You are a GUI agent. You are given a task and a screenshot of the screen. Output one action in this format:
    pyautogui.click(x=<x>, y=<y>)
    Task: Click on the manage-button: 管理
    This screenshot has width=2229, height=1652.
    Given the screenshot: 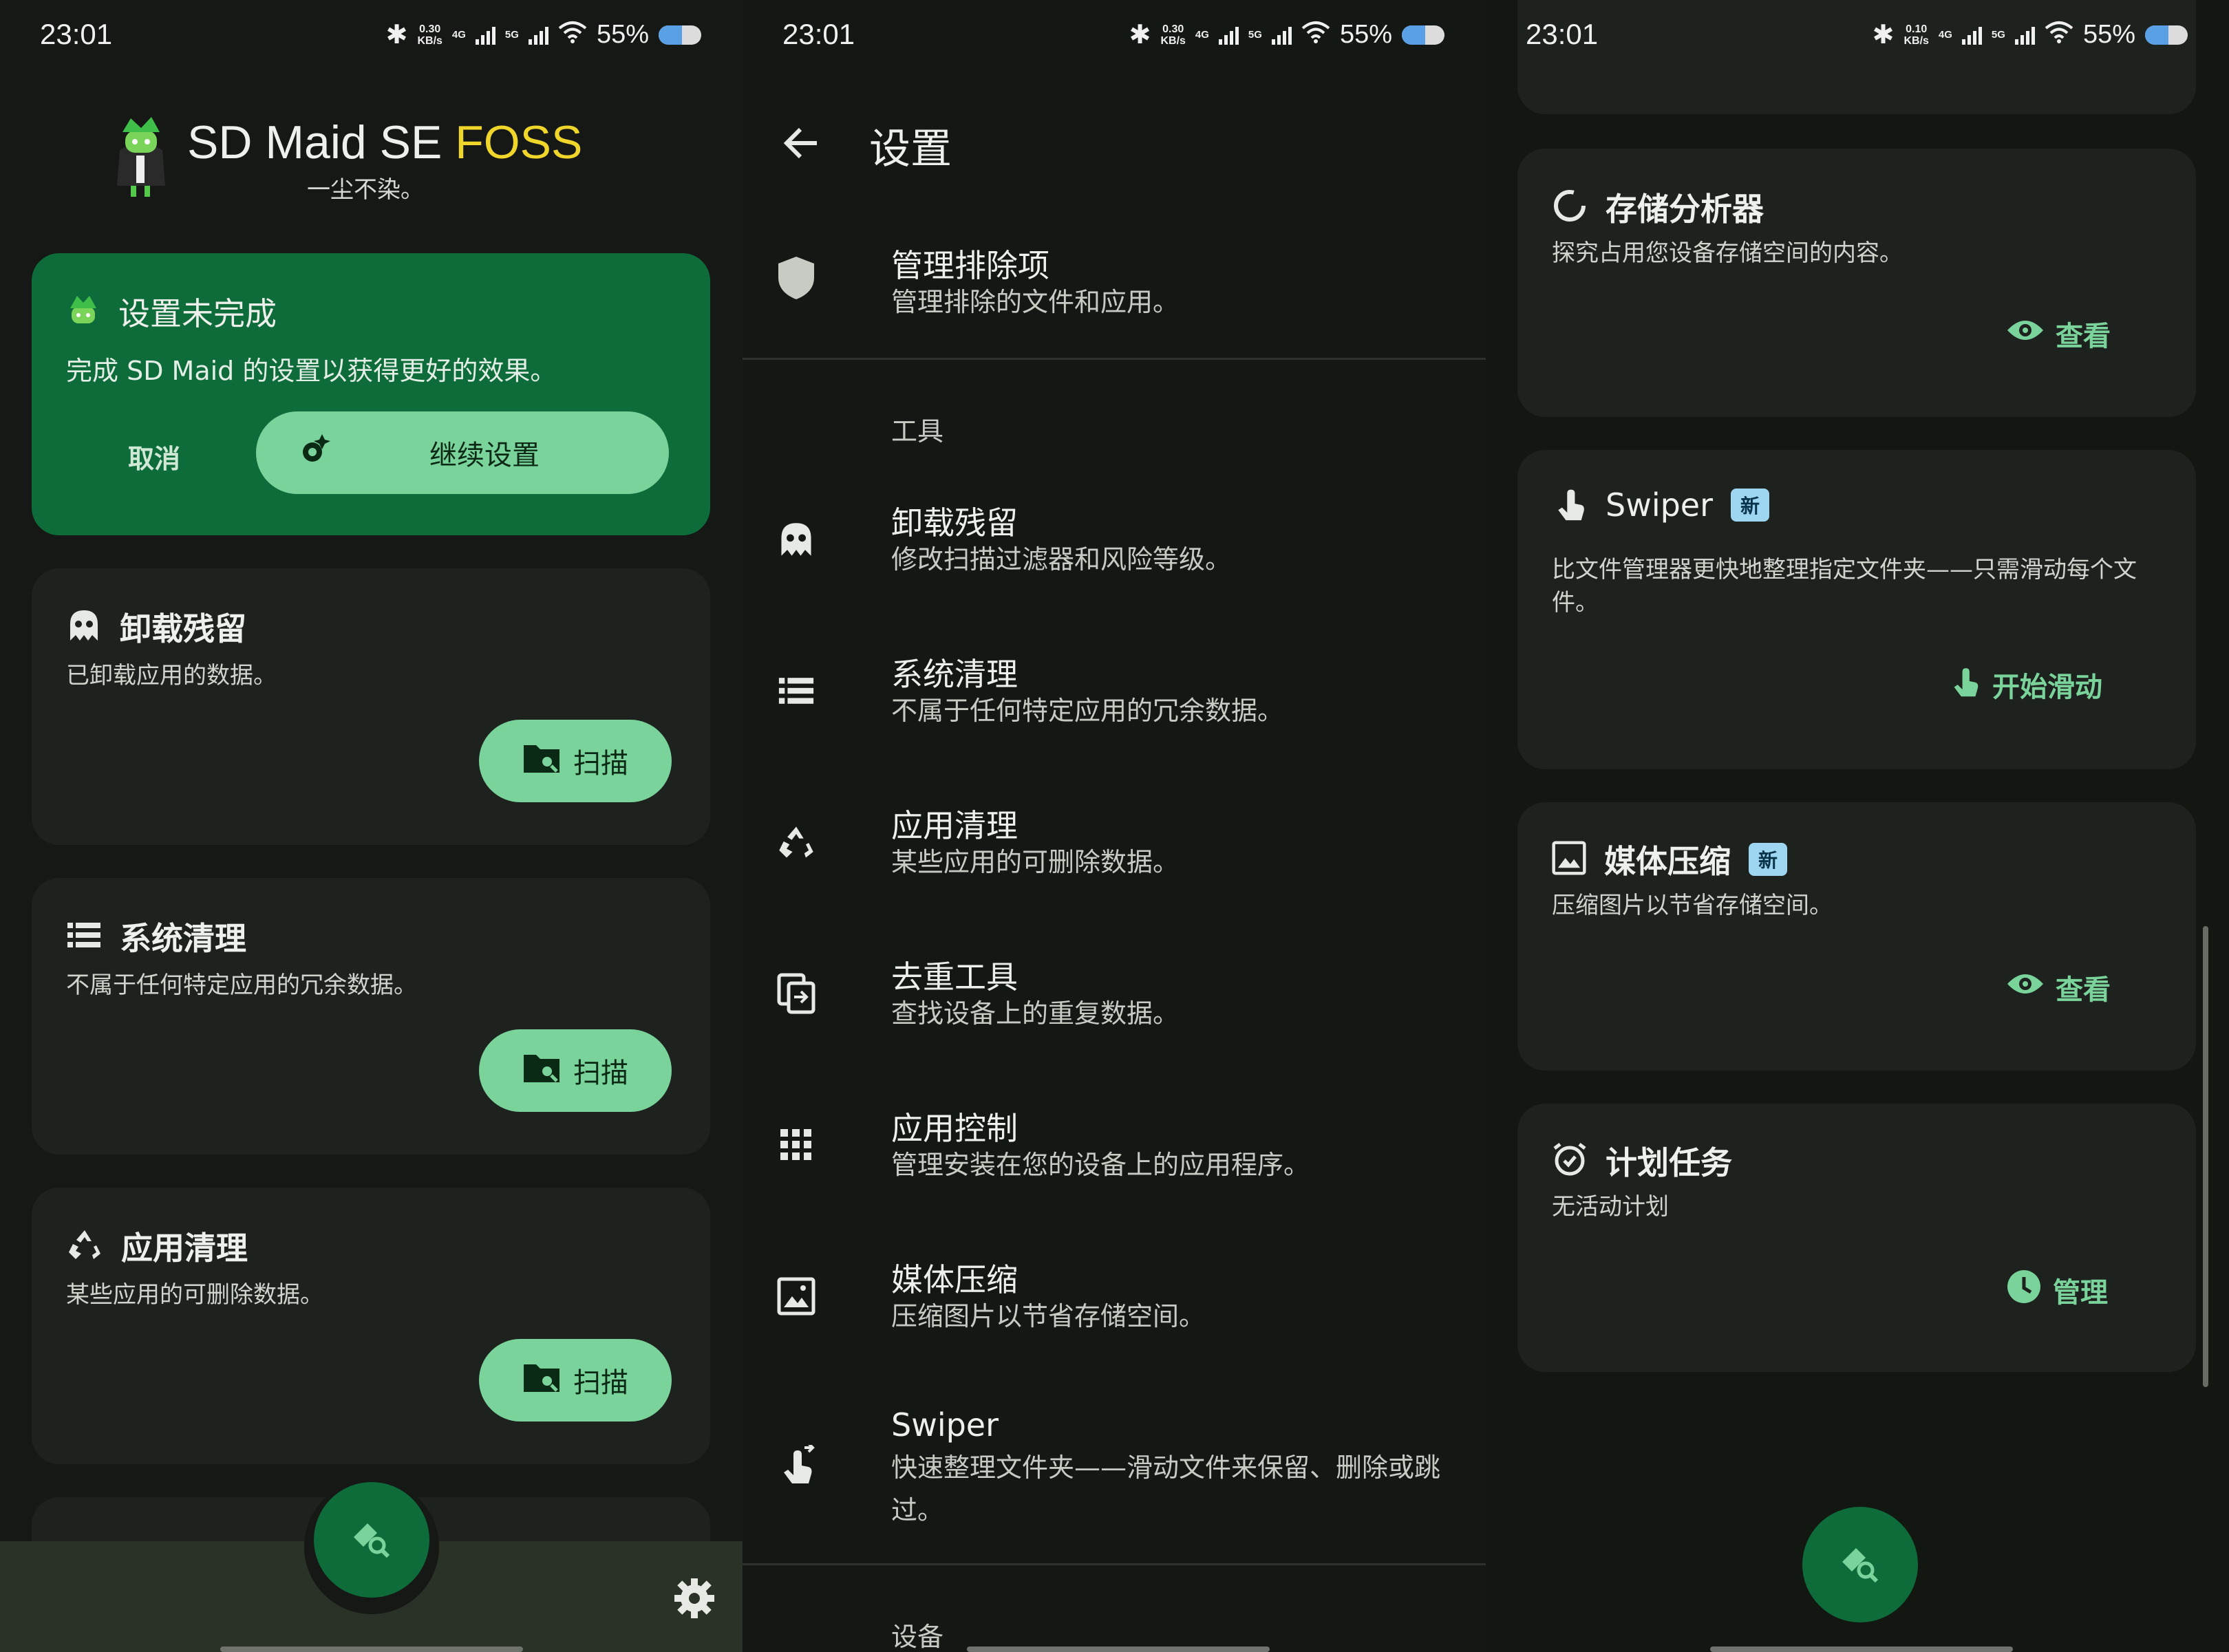 What is the action you would take?
    pyautogui.click(x=2057, y=1290)
    